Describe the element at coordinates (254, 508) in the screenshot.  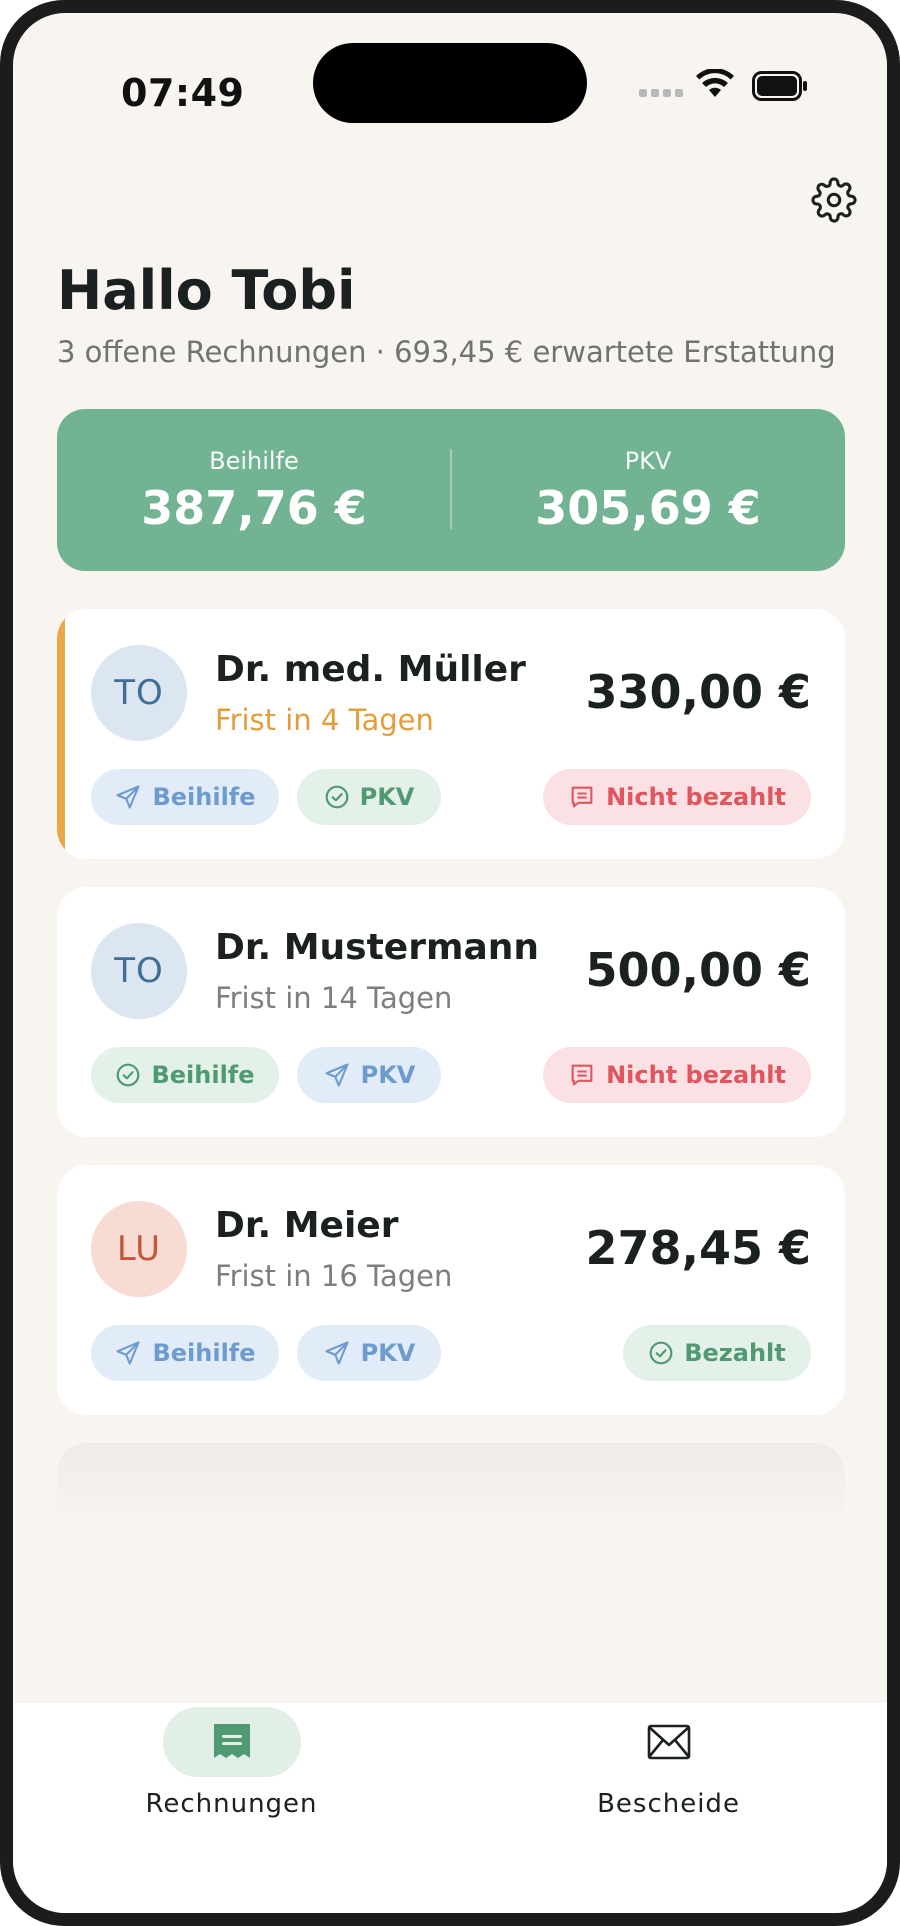
I see `beihilfe-total-value: 387,76 €` at that location.